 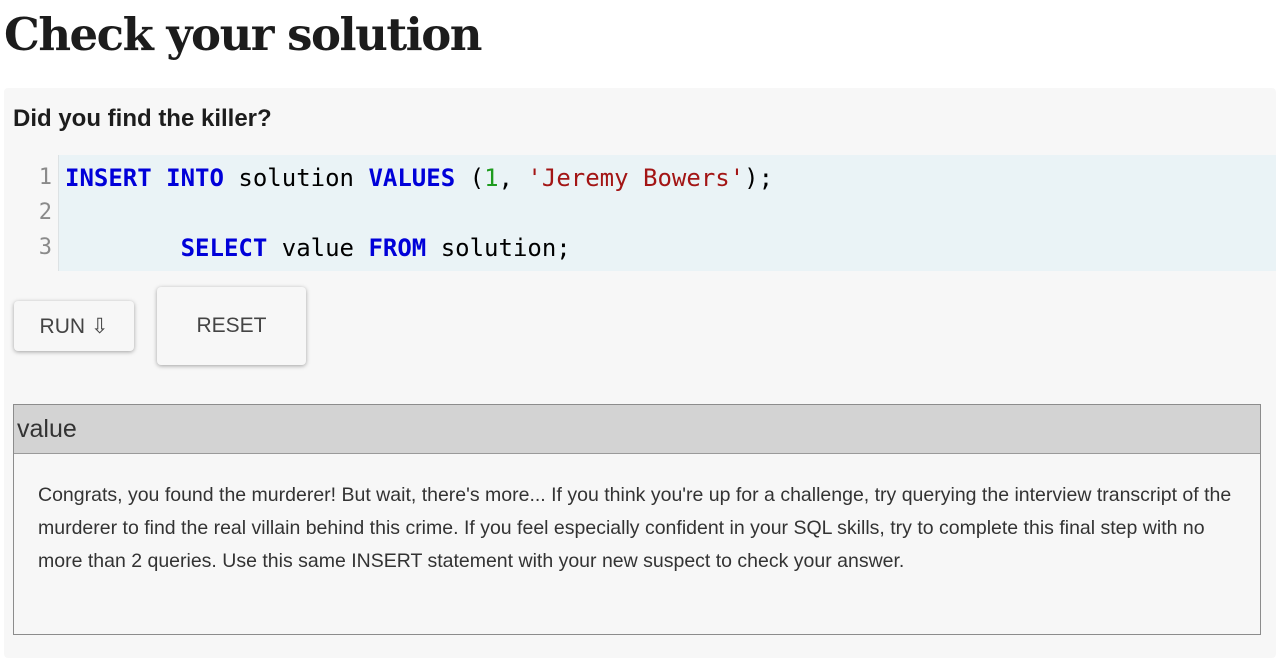 I want to click on column-header-value: value, so click(x=47, y=429).